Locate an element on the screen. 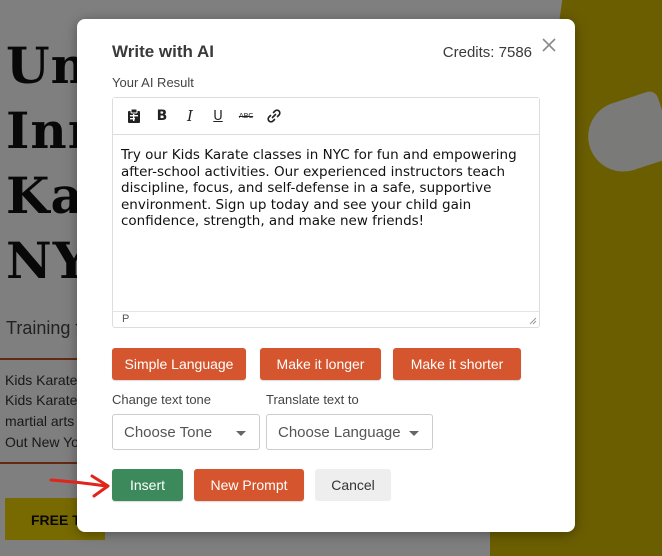 The height and width of the screenshot is (556, 662). bold-button: B is located at coordinates (162, 116).